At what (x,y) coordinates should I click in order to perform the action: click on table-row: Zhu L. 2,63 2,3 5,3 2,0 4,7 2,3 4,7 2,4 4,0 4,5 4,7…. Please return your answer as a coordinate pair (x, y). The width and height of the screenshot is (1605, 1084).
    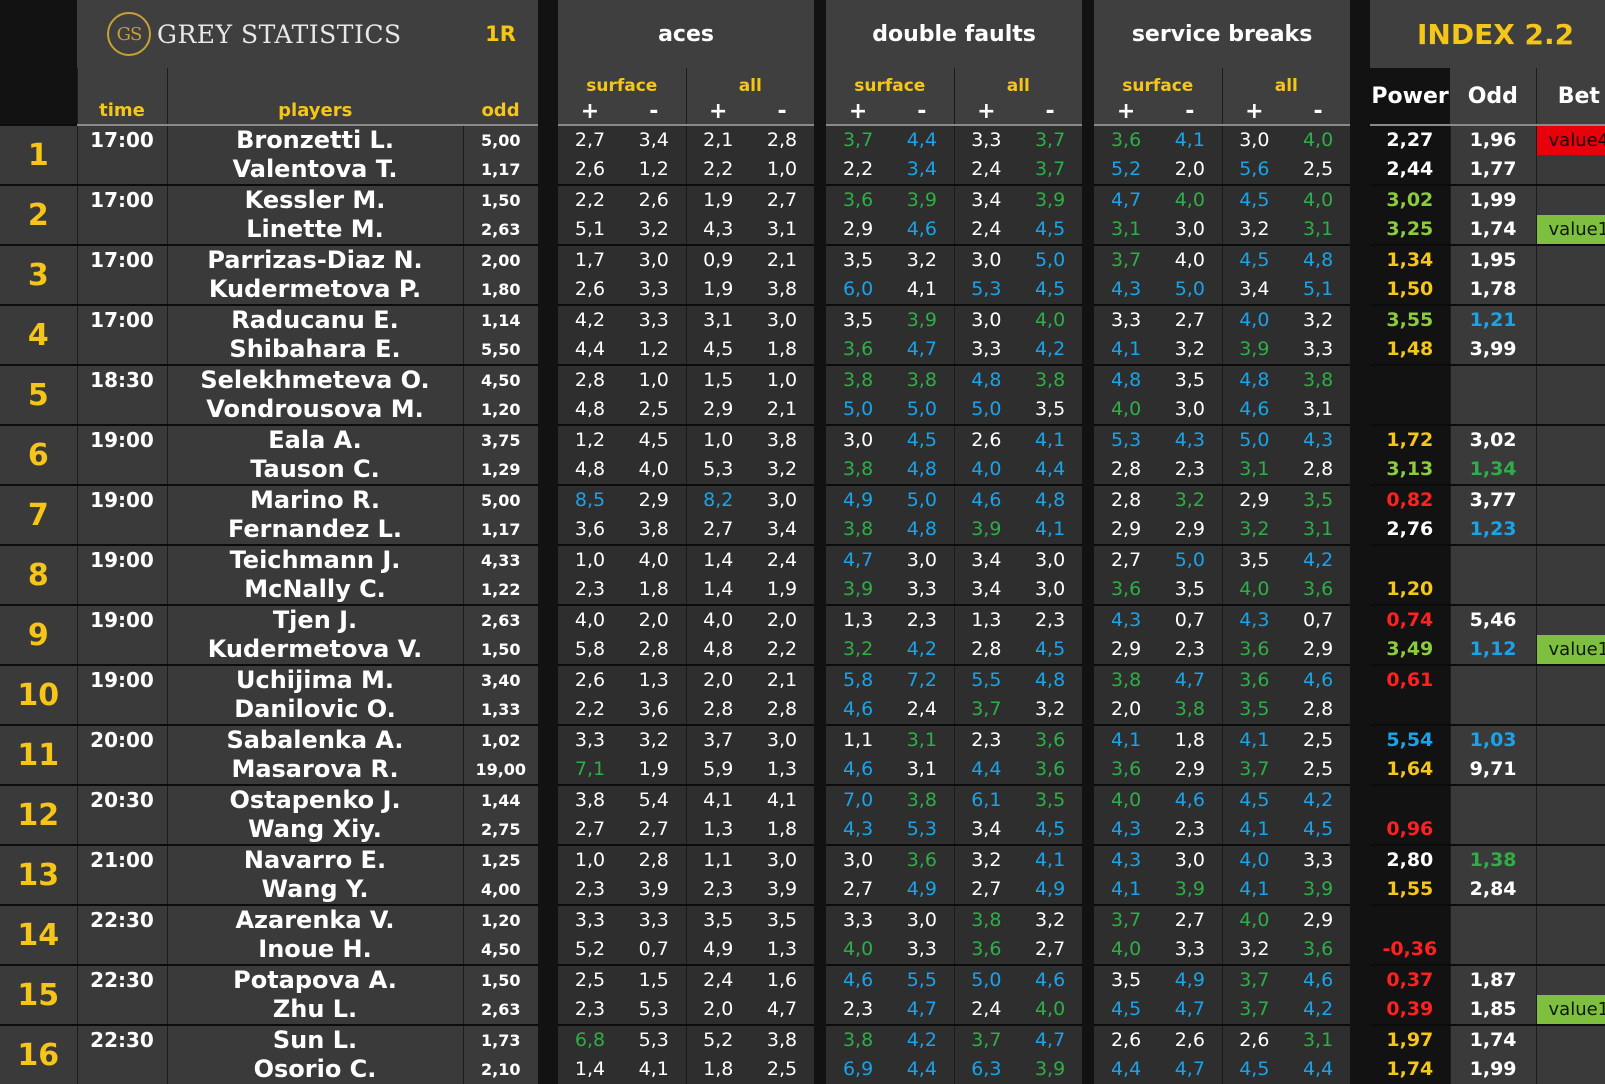
    Looking at the image, I should click on (802, 1010).